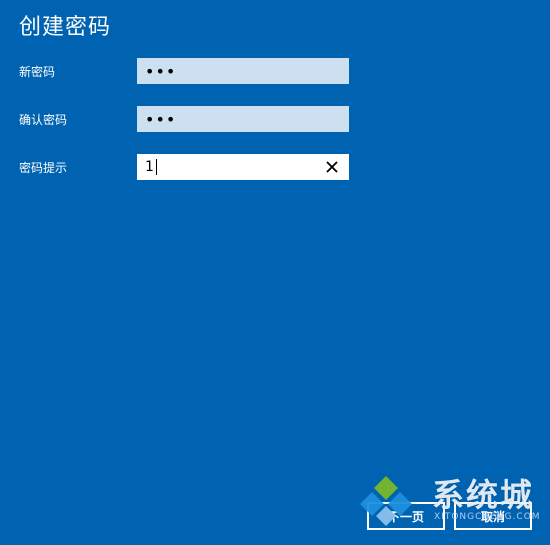 The image size is (550, 545). I want to click on confirm-password-field: •••, so click(243, 119).